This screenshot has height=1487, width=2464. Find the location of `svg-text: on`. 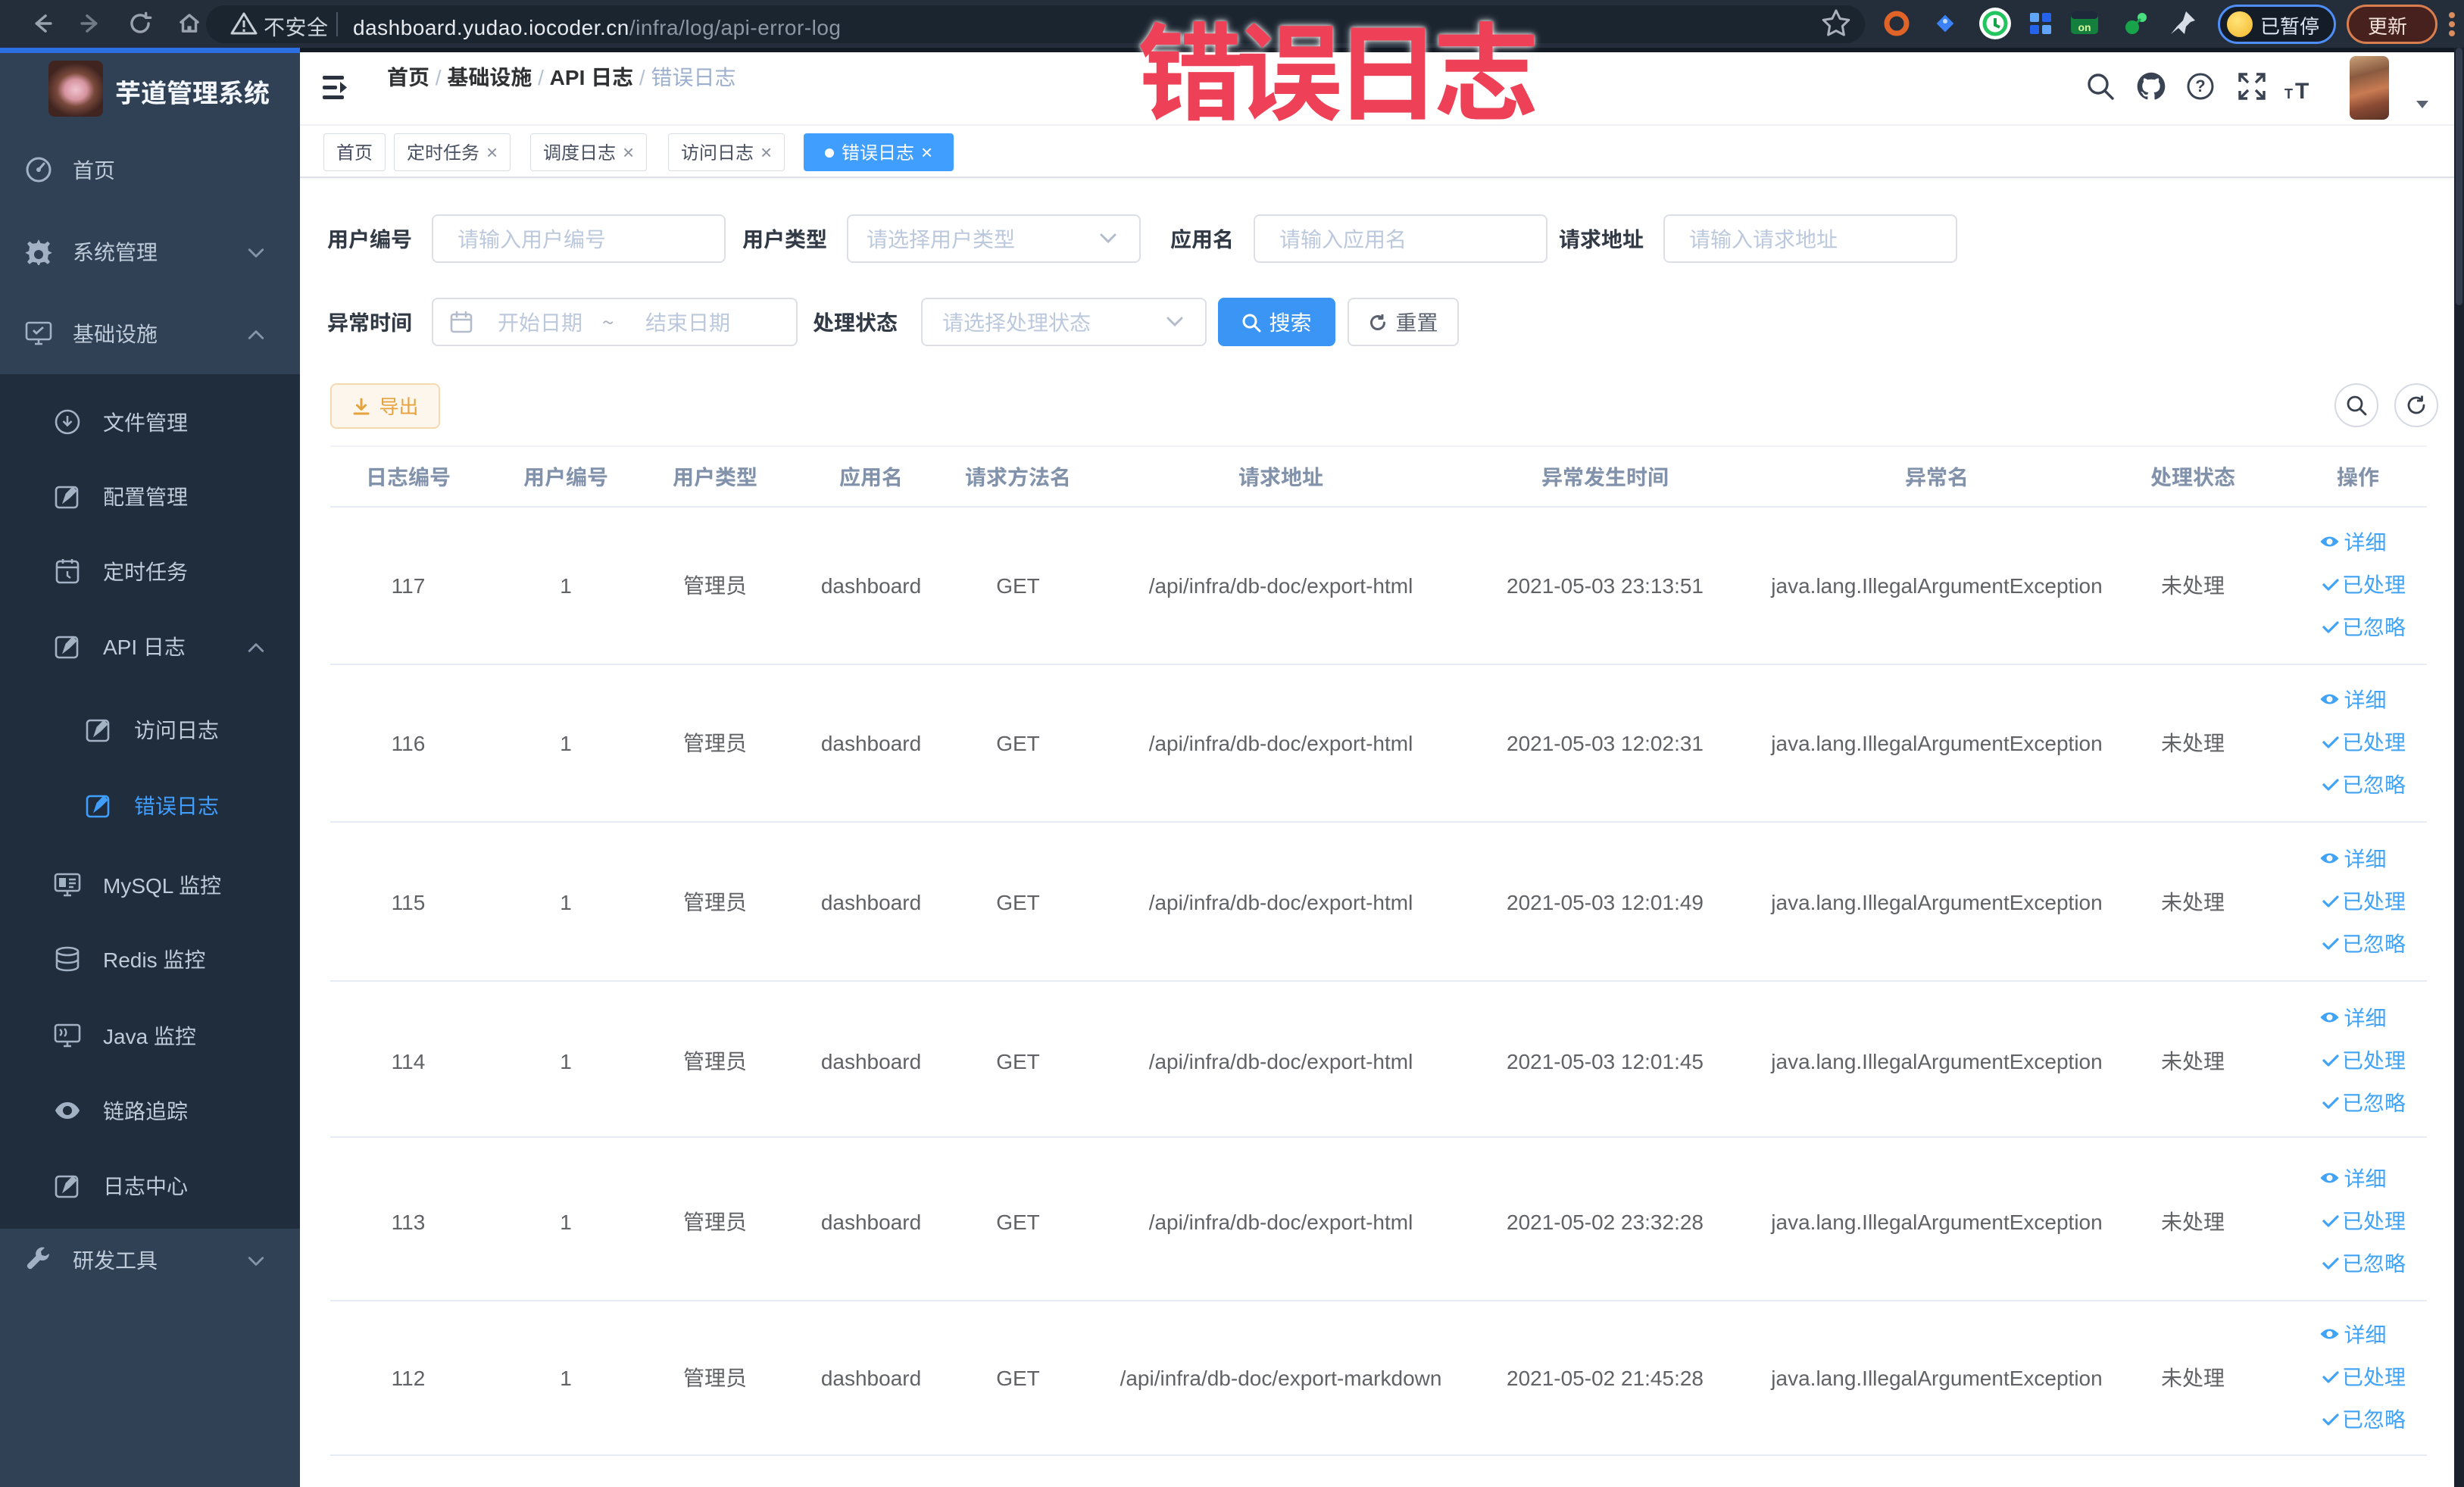

svg-text: on is located at coordinates (2084, 27).